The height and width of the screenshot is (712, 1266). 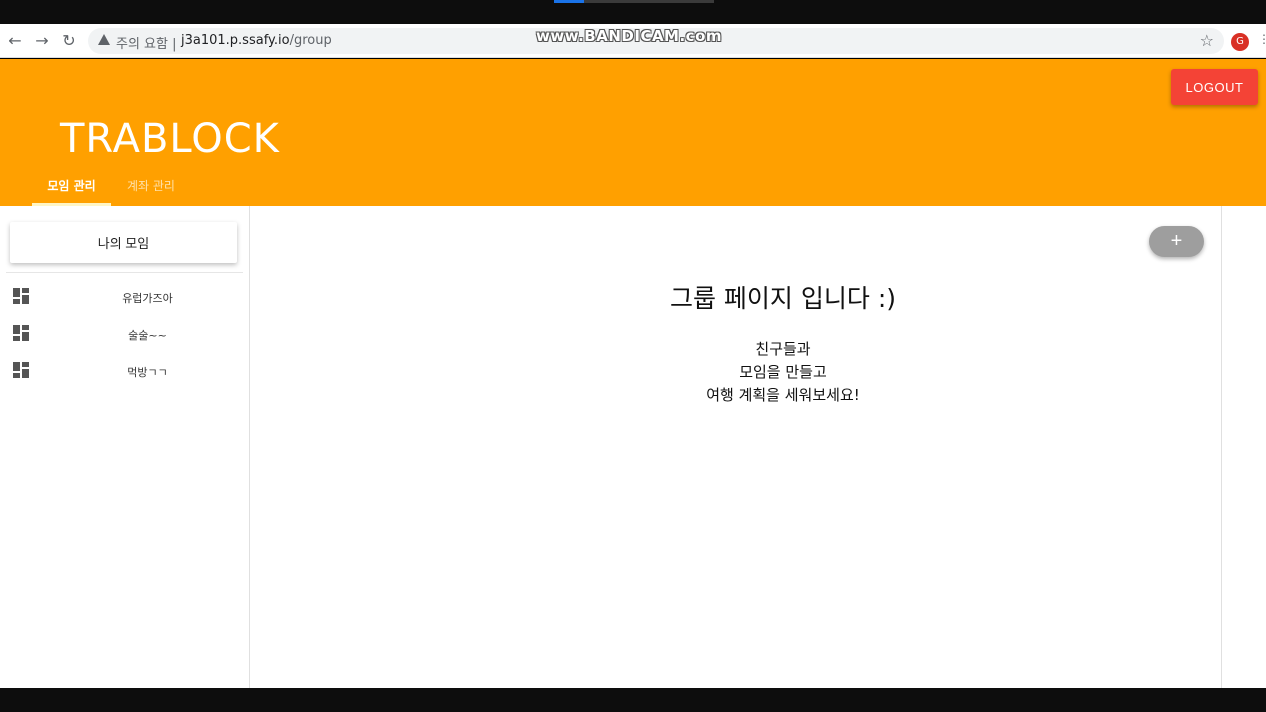 What do you see at coordinates (783, 372) in the screenshot?
I see `description-line: 모임을 만들고` at bounding box center [783, 372].